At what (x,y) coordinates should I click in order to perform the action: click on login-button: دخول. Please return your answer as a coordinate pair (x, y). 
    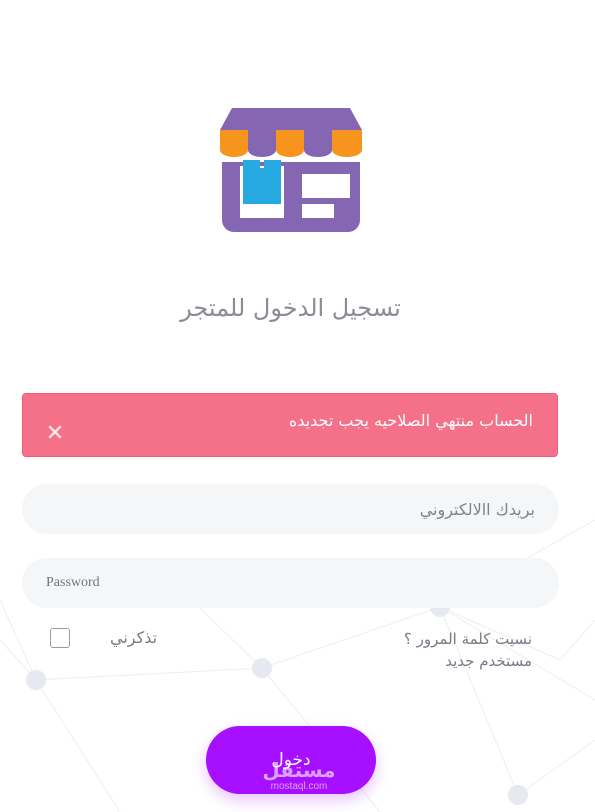
    Looking at the image, I should click on (291, 760).